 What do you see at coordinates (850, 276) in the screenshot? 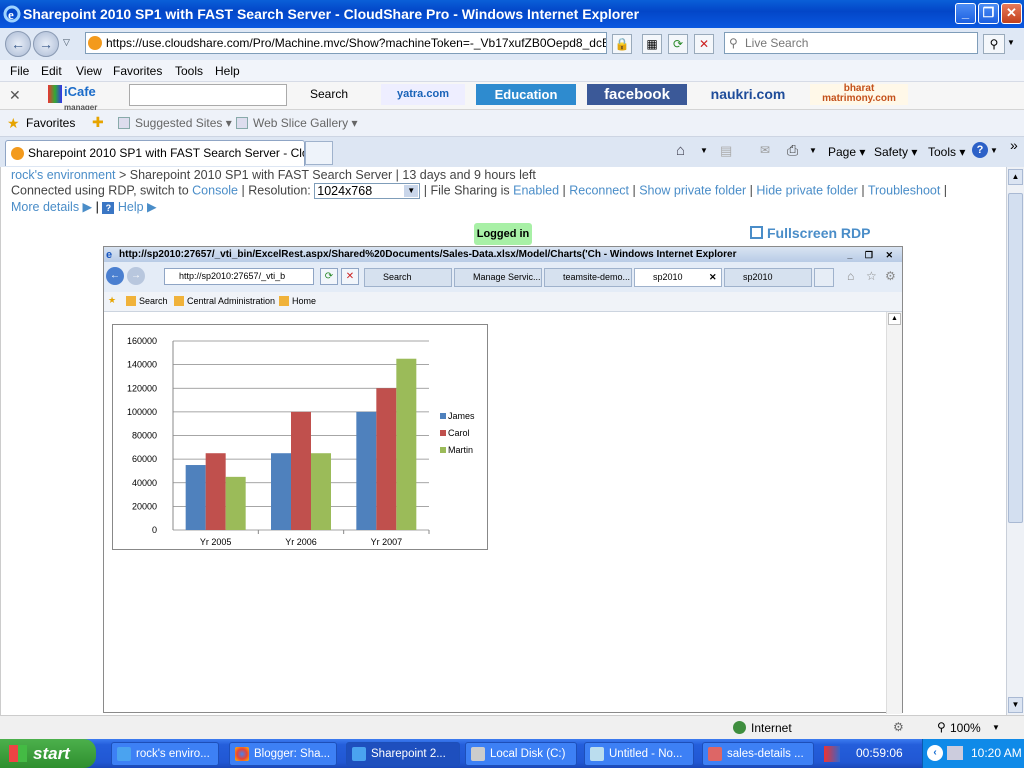
I see `rdp-home-icon: ⌂` at bounding box center [850, 276].